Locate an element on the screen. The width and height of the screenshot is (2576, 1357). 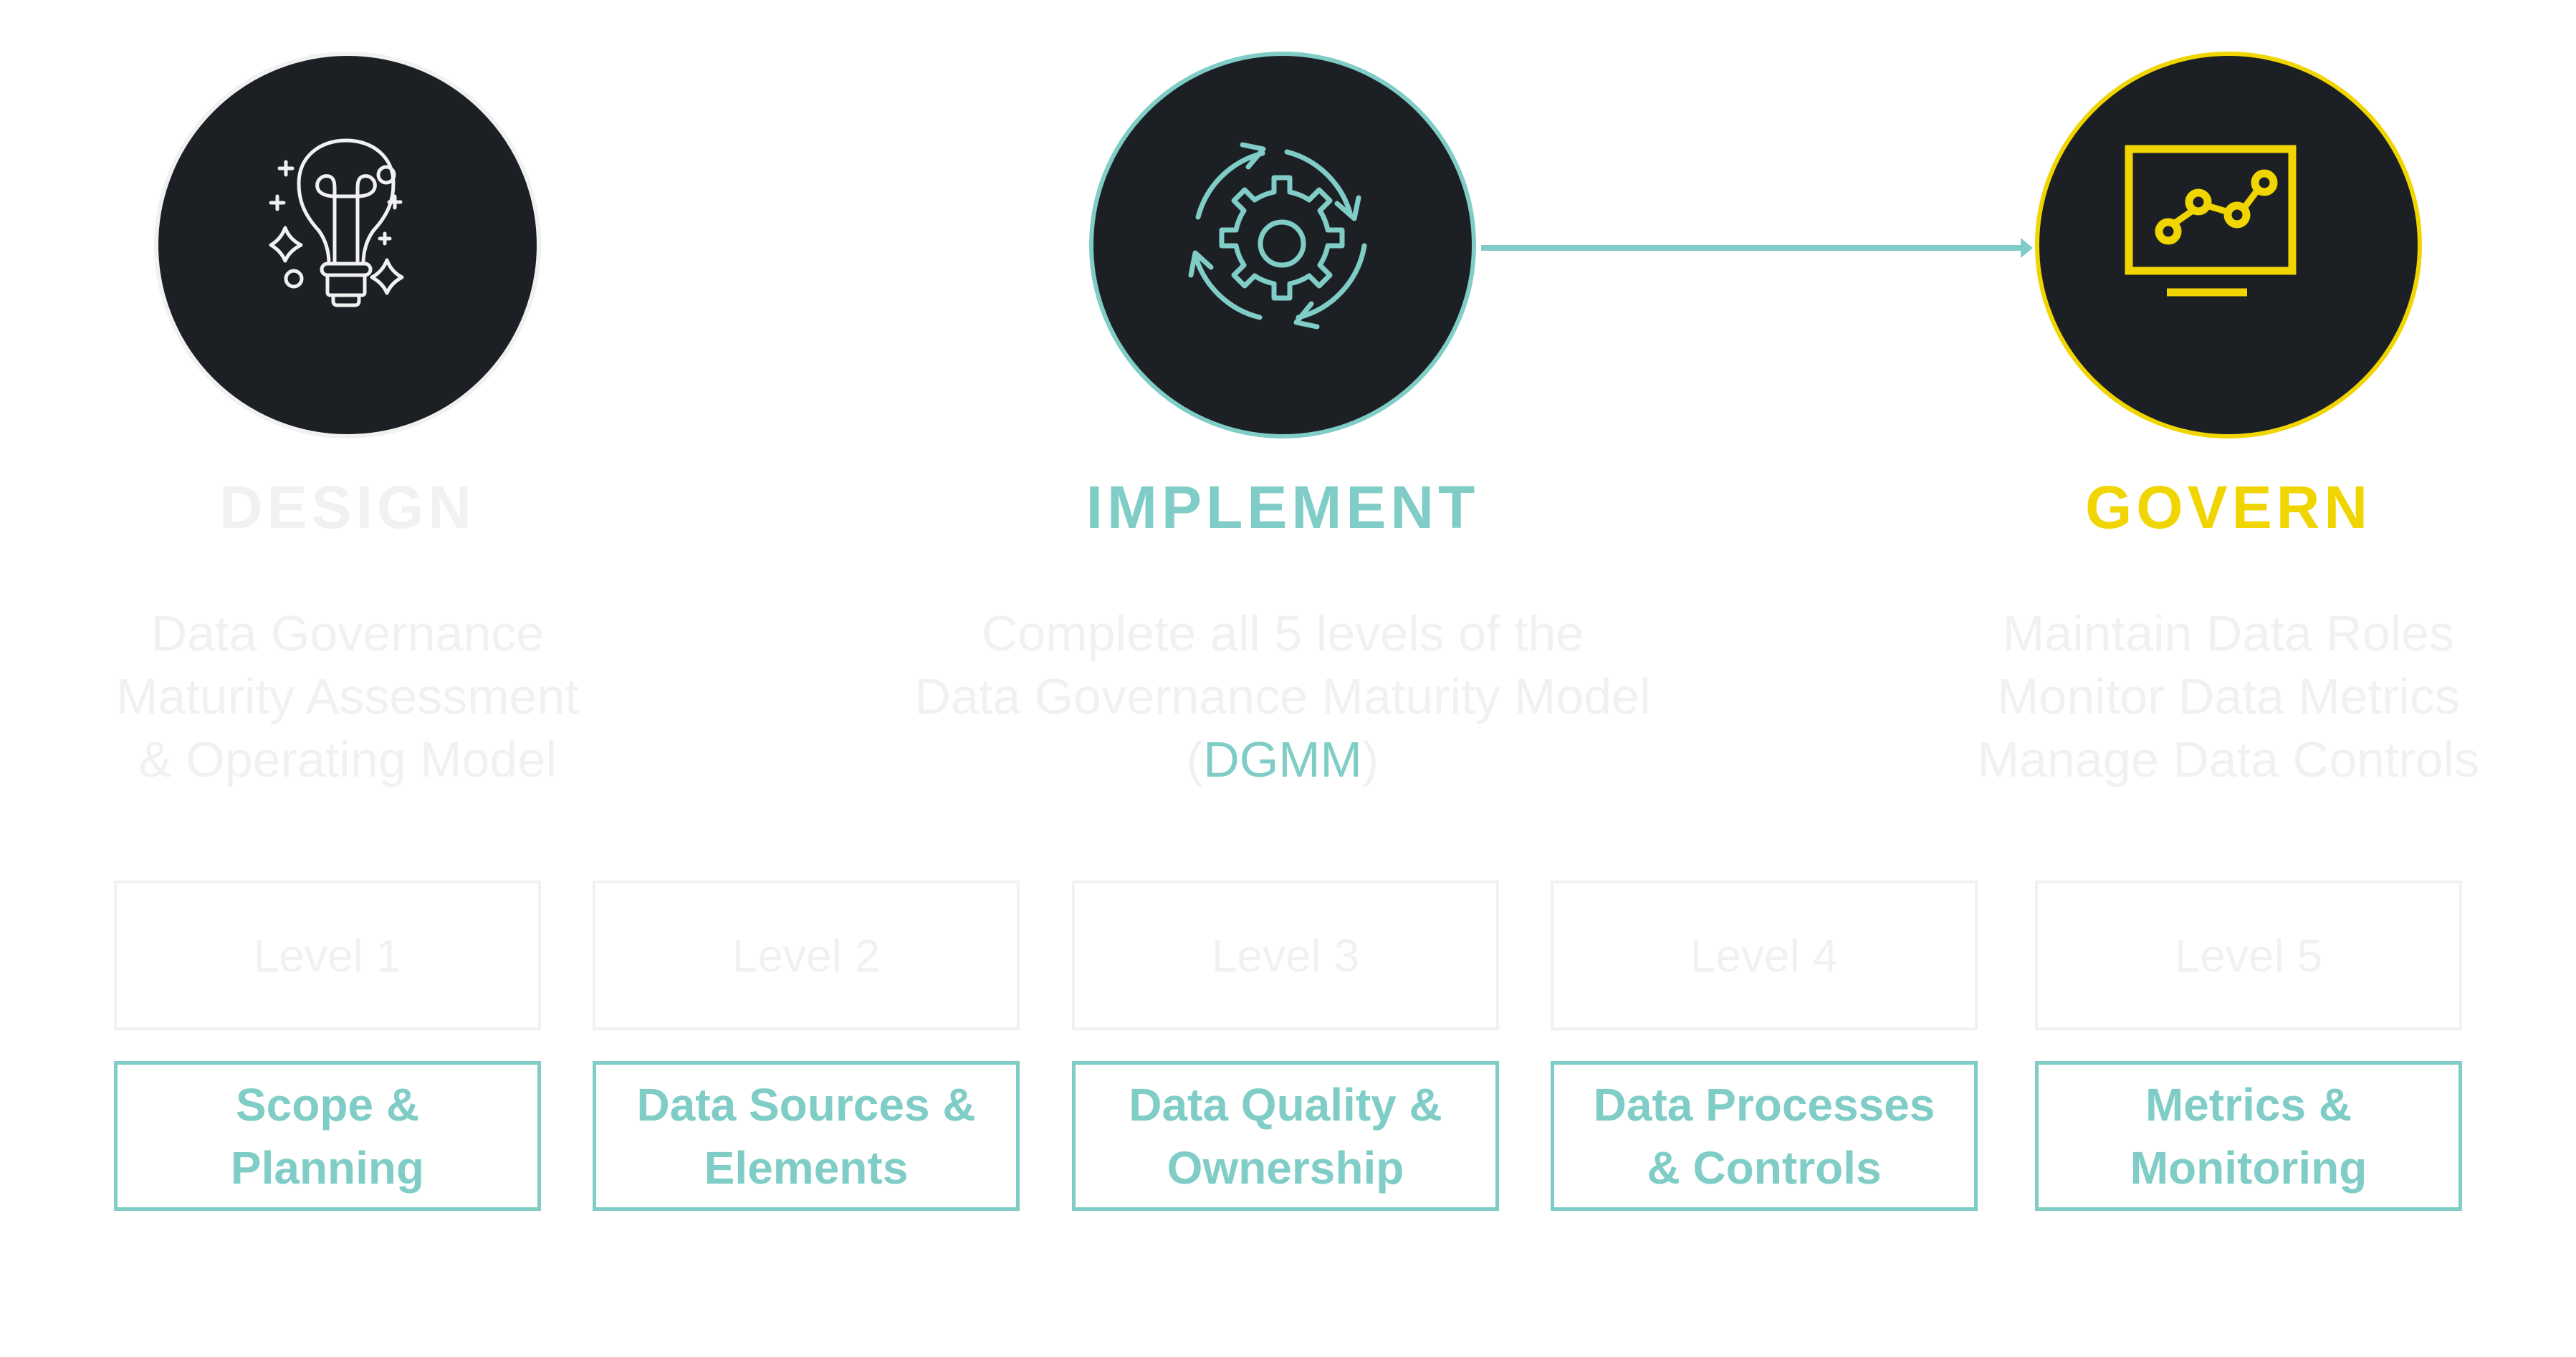
topic-line: Metrics & is located at coordinates (2248, 1104).